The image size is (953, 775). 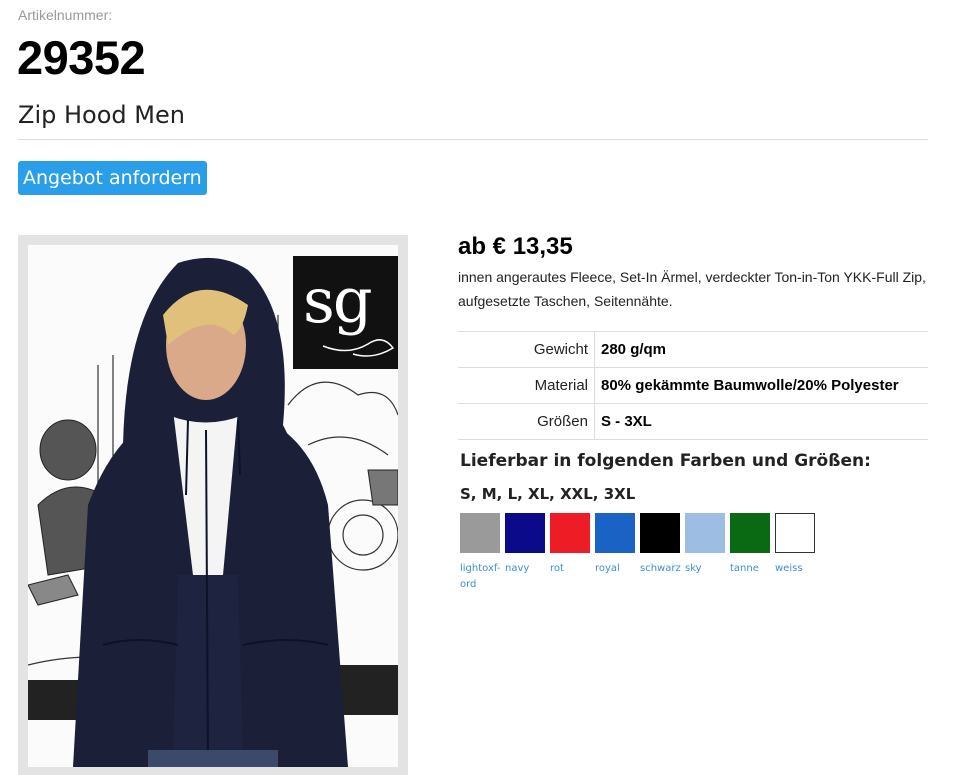 What do you see at coordinates (752, 569) in the screenshot?
I see `color-name-link: tanne` at bounding box center [752, 569].